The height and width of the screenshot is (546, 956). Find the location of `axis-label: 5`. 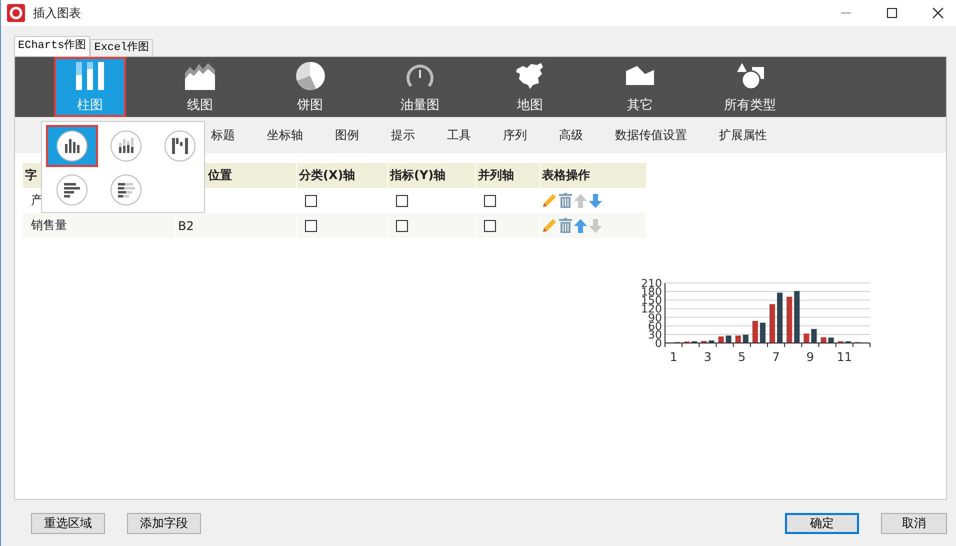

axis-label: 5 is located at coordinates (742, 357).